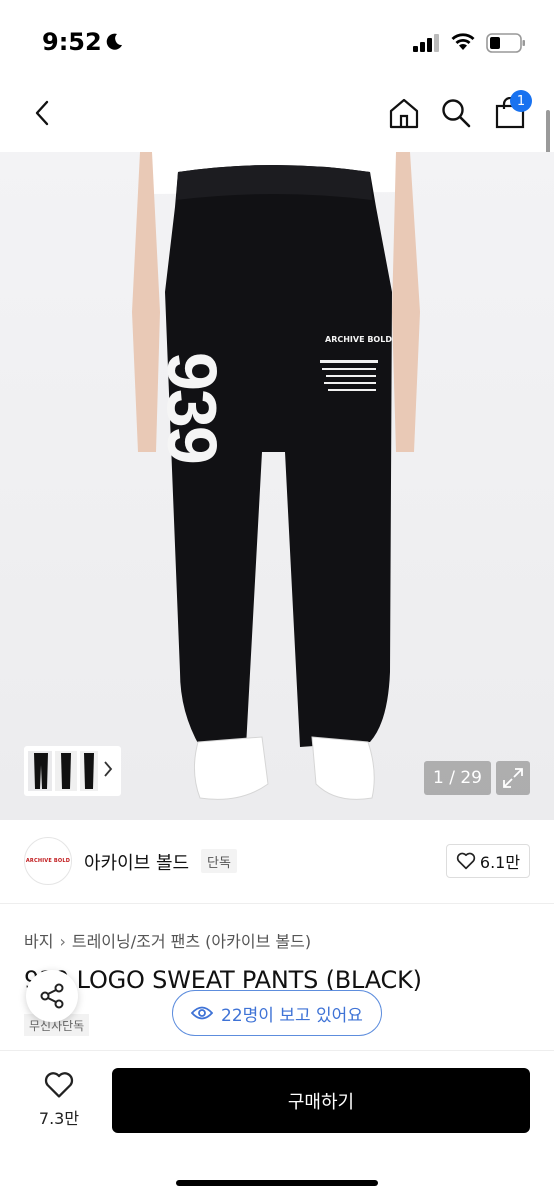  Describe the element at coordinates (358, 339) in the screenshot. I see `print-brand: ARCHIVE BOLD` at that location.